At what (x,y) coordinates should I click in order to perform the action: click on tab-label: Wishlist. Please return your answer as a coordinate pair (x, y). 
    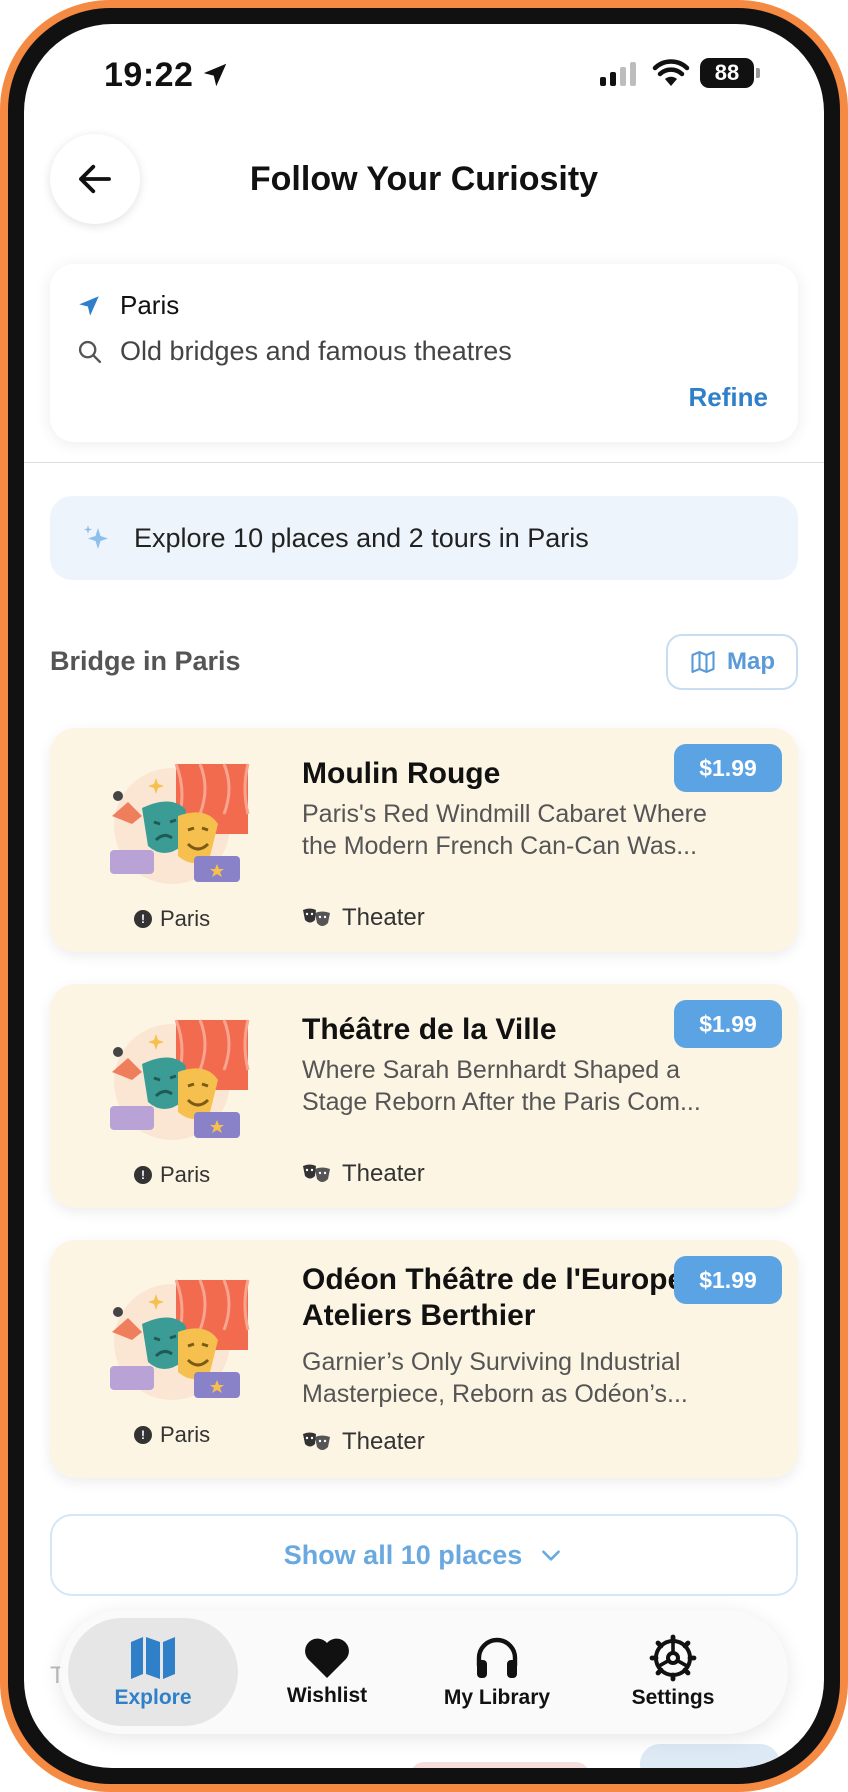
    Looking at the image, I should click on (327, 1695).